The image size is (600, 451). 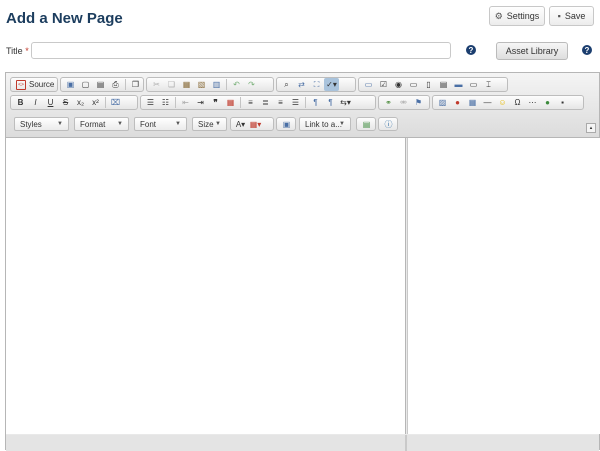 I want to click on toolbar-group-about: ⓘ, so click(x=388, y=124).